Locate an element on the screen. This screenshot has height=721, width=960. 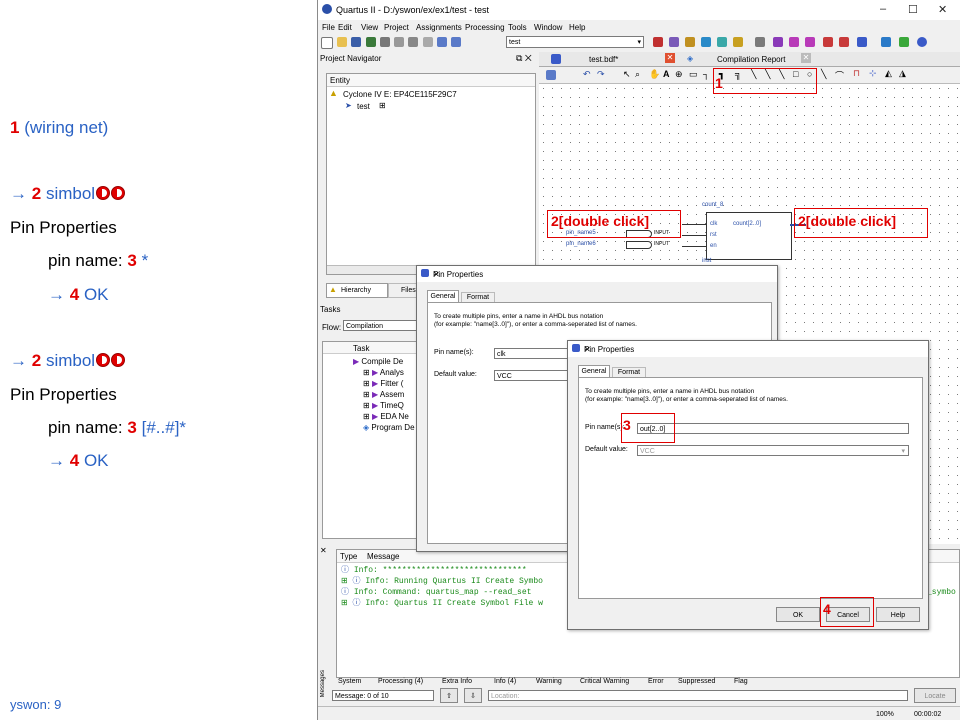
previous-message-button: ⇧ is located at coordinates (449, 695).